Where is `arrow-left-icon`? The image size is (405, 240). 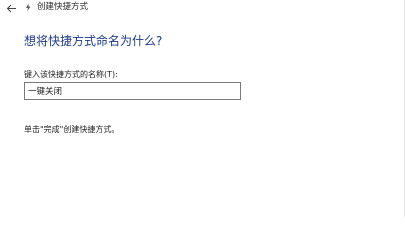
arrow-left-icon is located at coordinates (11, 8).